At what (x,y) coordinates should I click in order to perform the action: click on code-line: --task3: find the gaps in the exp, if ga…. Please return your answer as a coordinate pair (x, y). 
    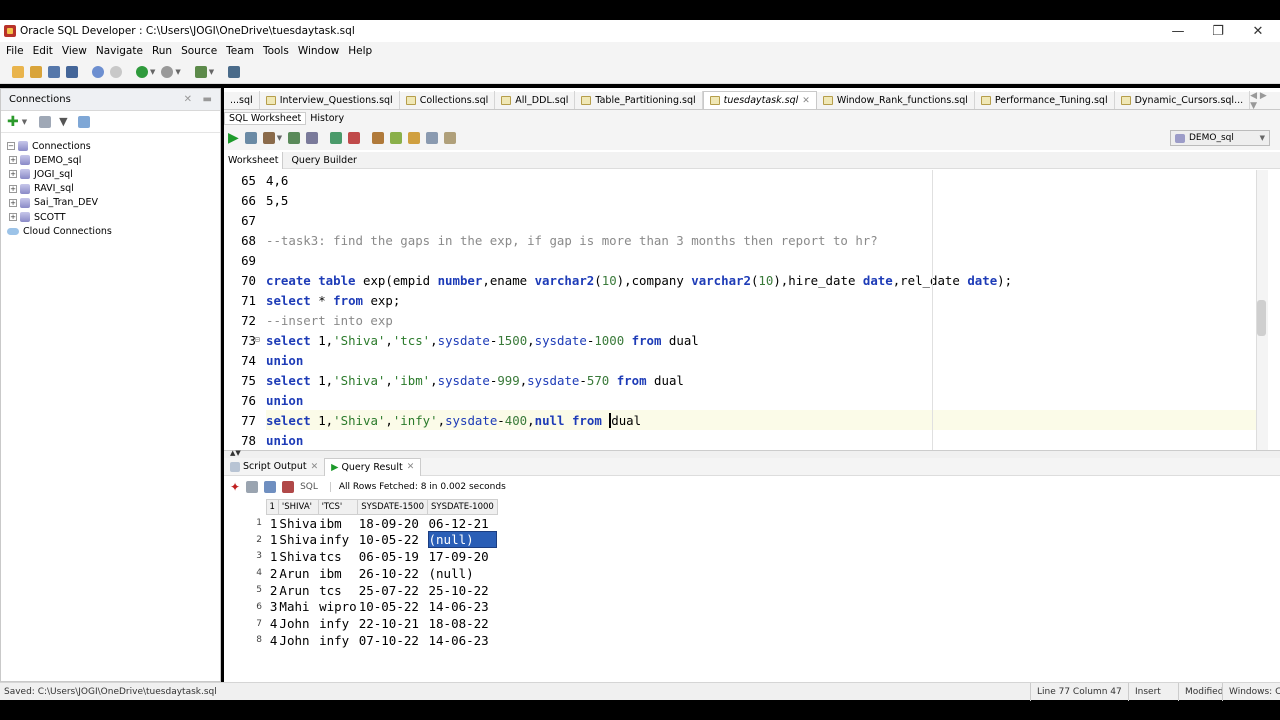
    Looking at the image, I should click on (761, 240).